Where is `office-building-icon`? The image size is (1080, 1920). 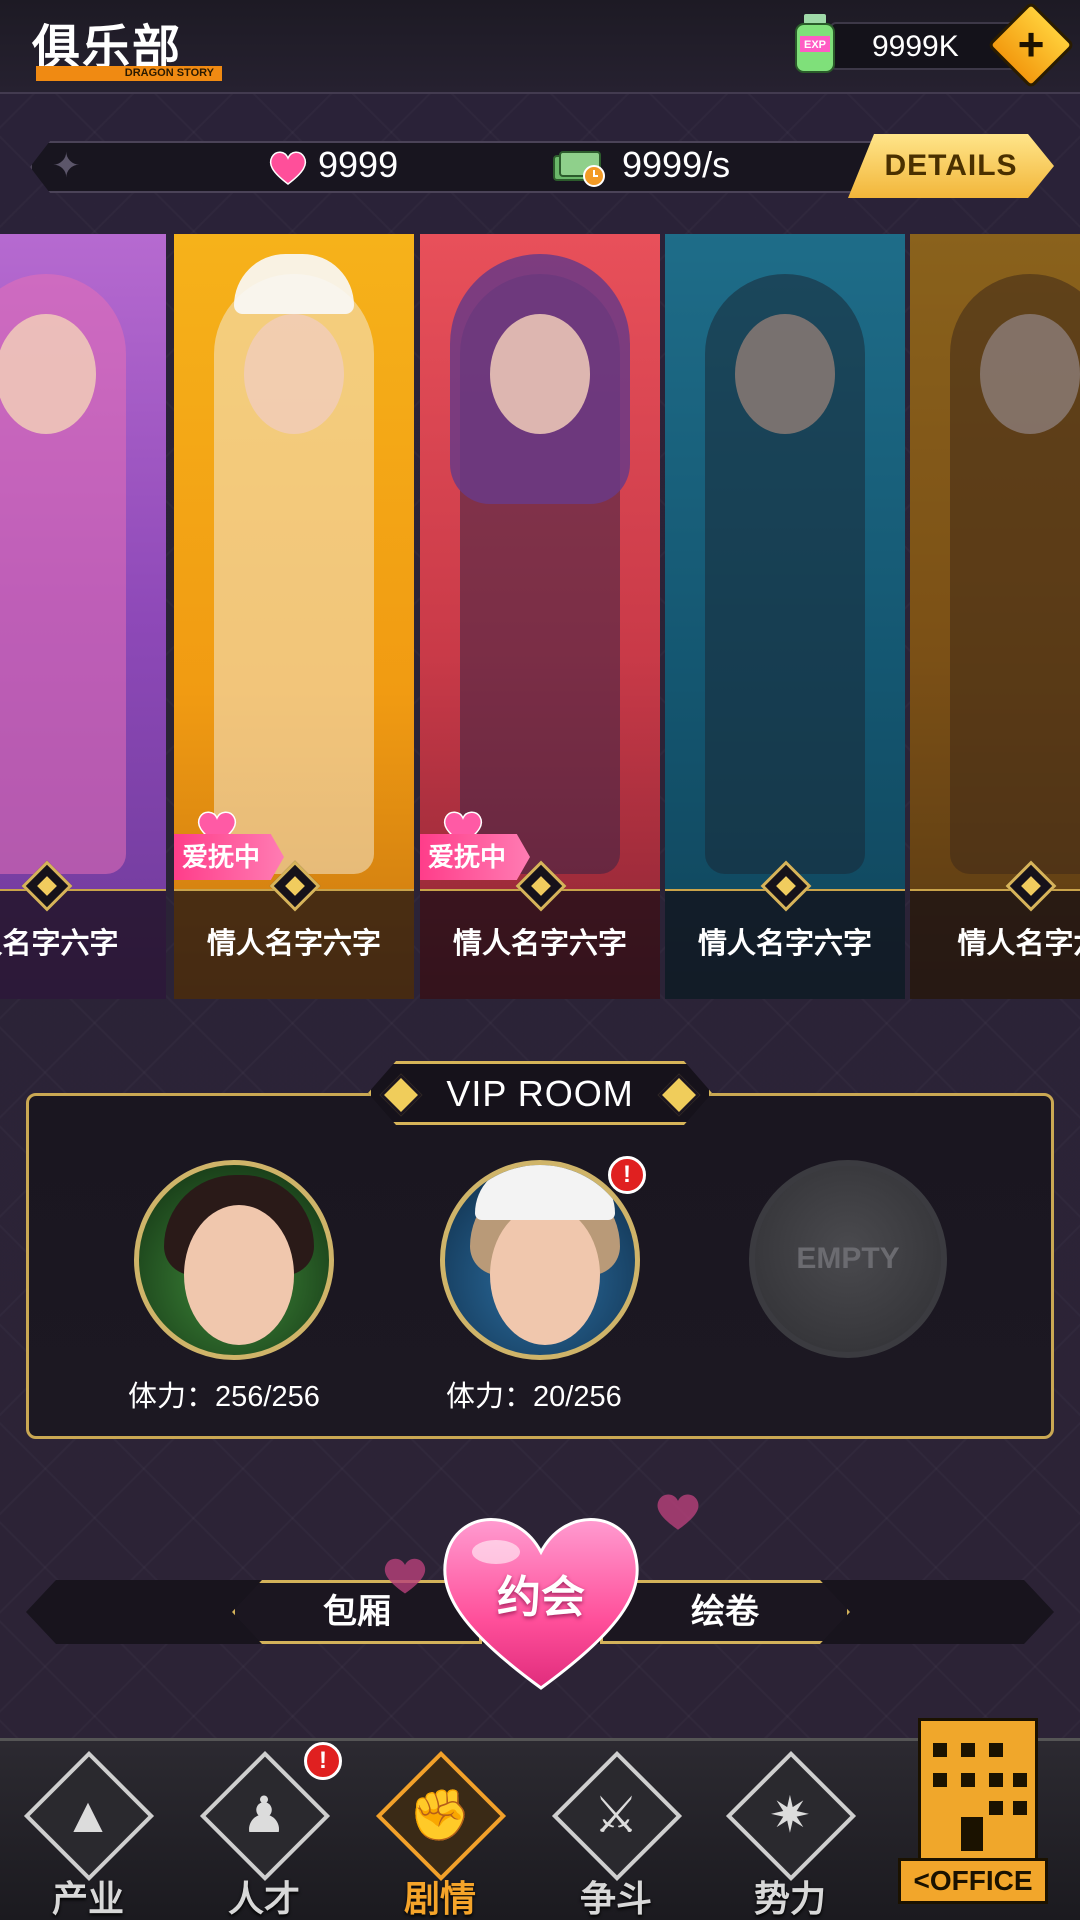 office-building-icon is located at coordinates (978, 1793).